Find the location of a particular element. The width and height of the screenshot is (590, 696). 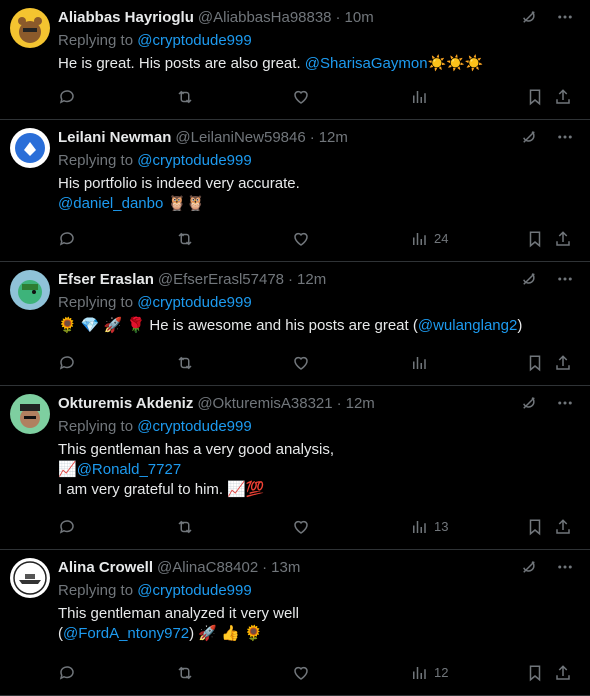

tweet-text-line: His portfolio is indeed very accurate. is located at coordinates (316, 184).